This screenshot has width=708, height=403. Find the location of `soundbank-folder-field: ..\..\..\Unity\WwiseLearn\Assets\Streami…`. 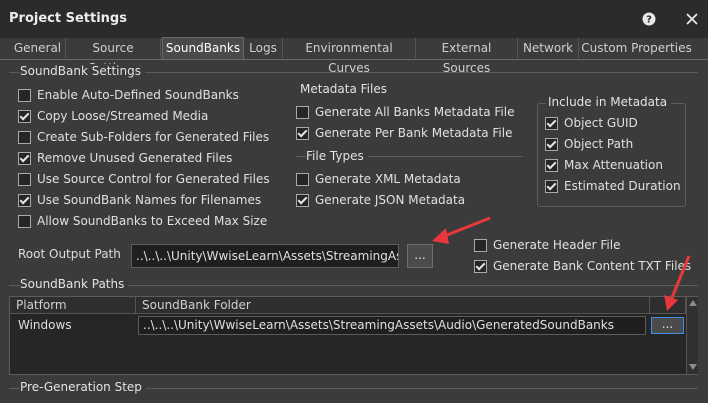

soundbank-folder-field: ..\..\..\Unity\WwiseLearn\Assets\Streami… is located at coordinates (392, 325).